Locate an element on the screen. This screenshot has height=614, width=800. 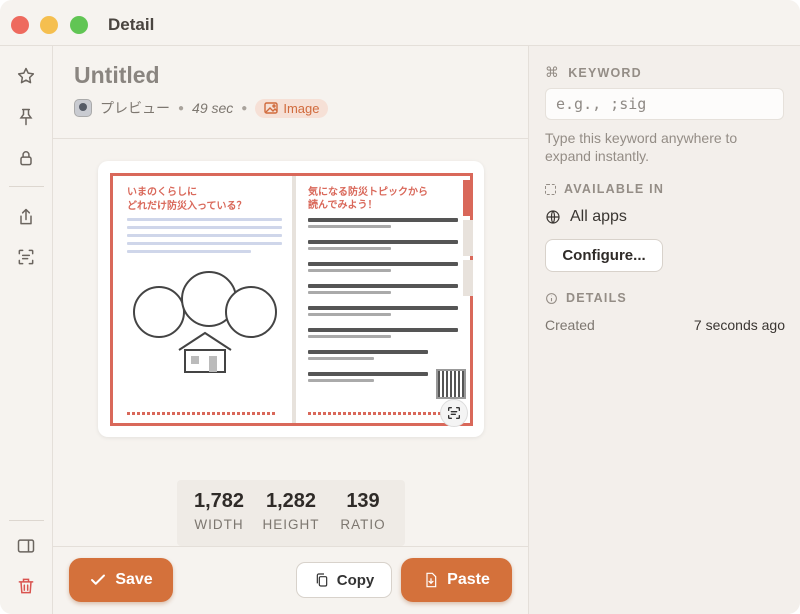
height-label: HEIGHT is located at coordinates (291, 524).